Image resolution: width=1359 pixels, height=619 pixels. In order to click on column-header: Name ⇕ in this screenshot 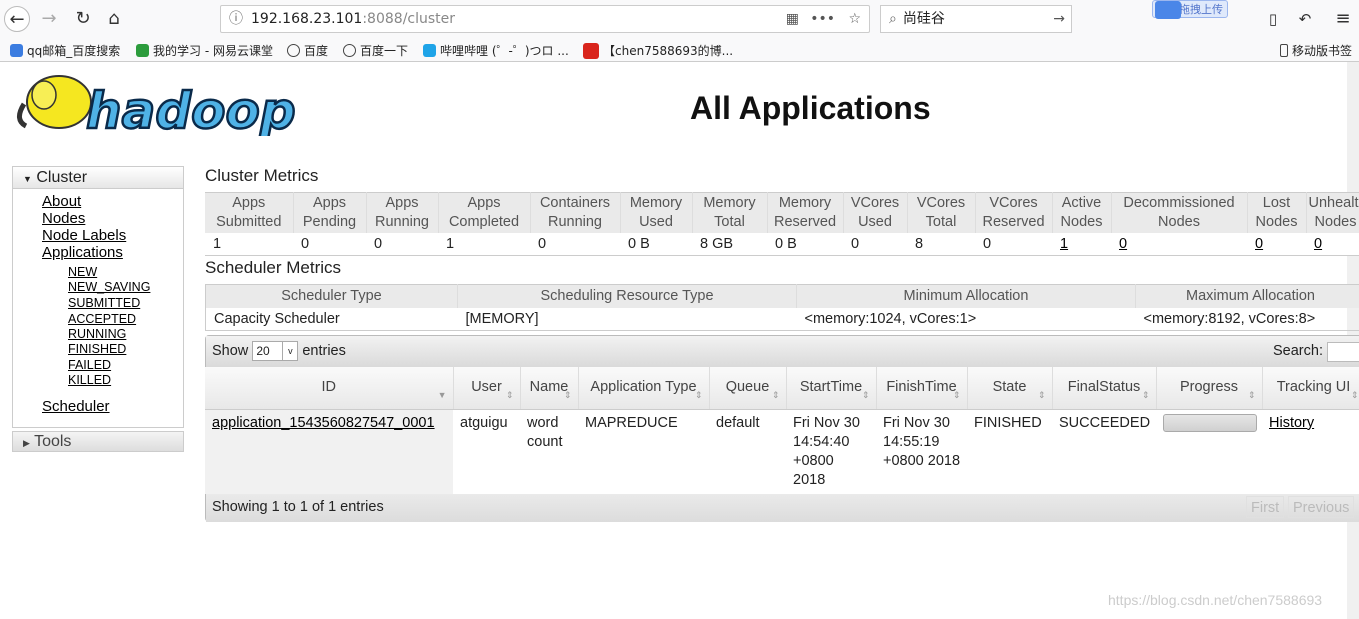, I will do `click(549, 388)`.